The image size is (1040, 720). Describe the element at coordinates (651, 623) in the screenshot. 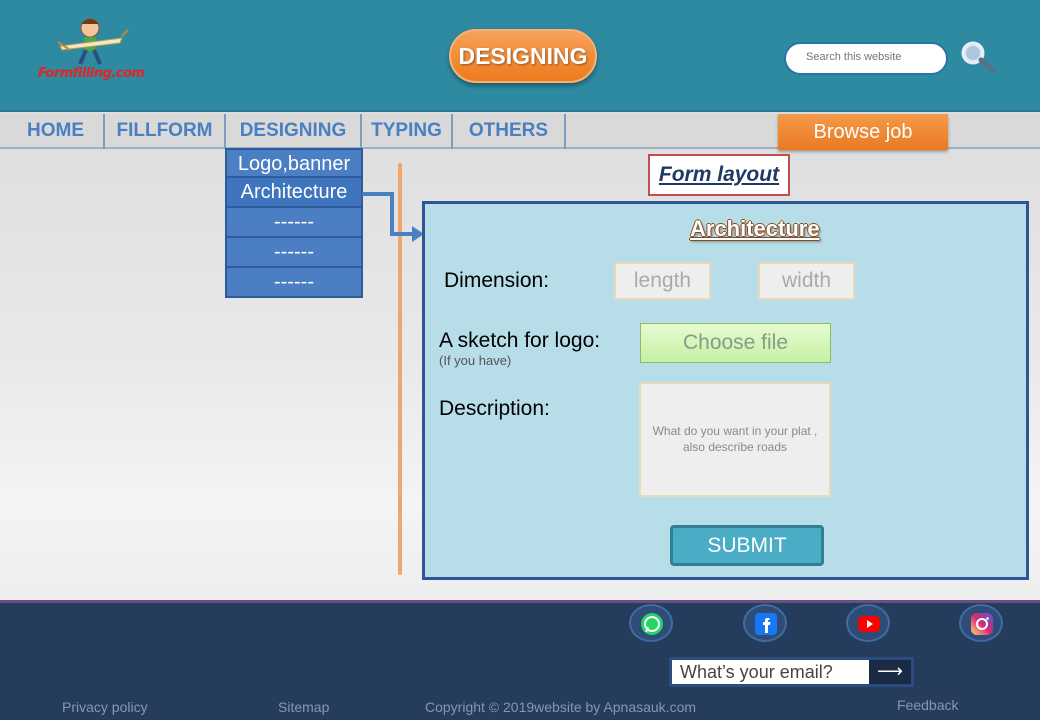

I see `whatsapp-icon` at that location.